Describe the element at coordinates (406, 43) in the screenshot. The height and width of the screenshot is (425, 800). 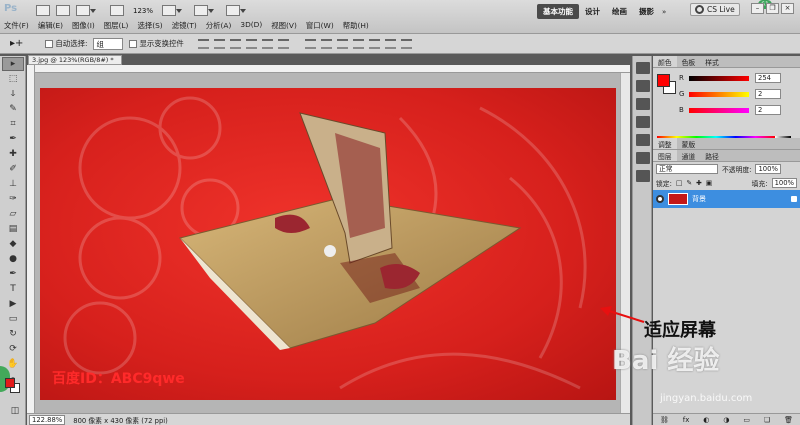
I see `auto-align-icon` at that location.